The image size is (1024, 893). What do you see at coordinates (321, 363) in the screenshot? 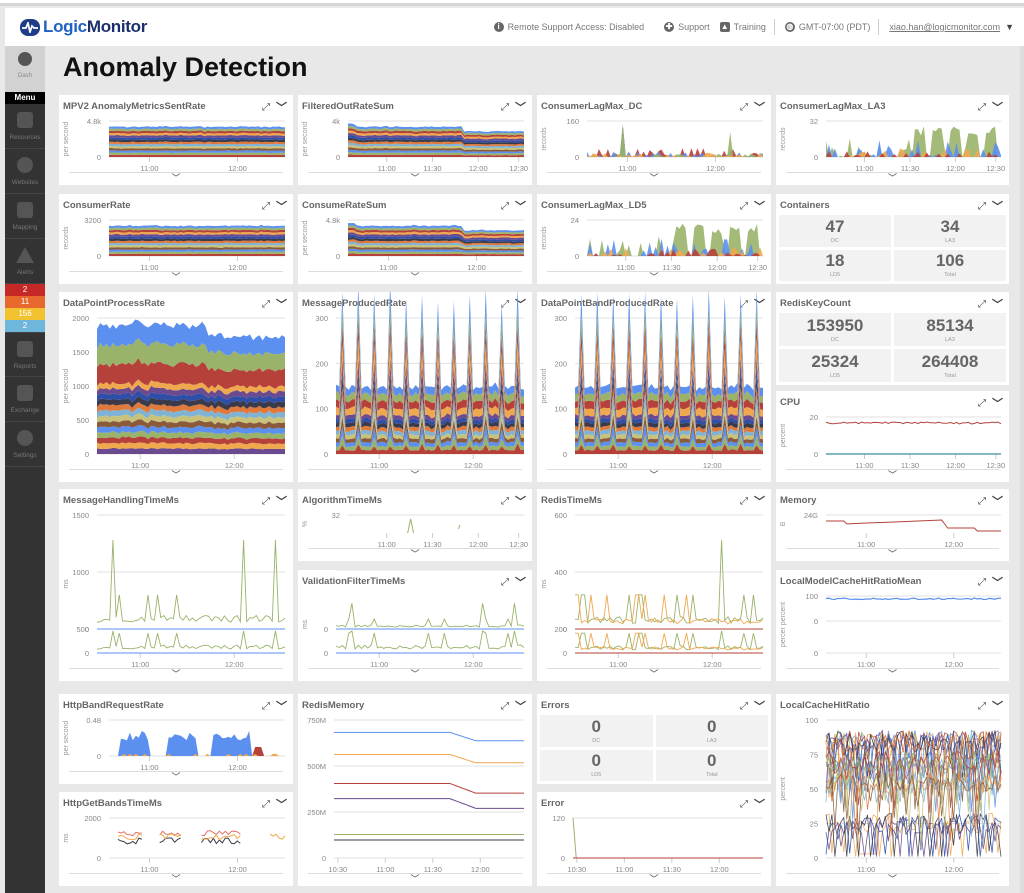
I see `y-tick-label: 200` at bounding box center [321, 363].